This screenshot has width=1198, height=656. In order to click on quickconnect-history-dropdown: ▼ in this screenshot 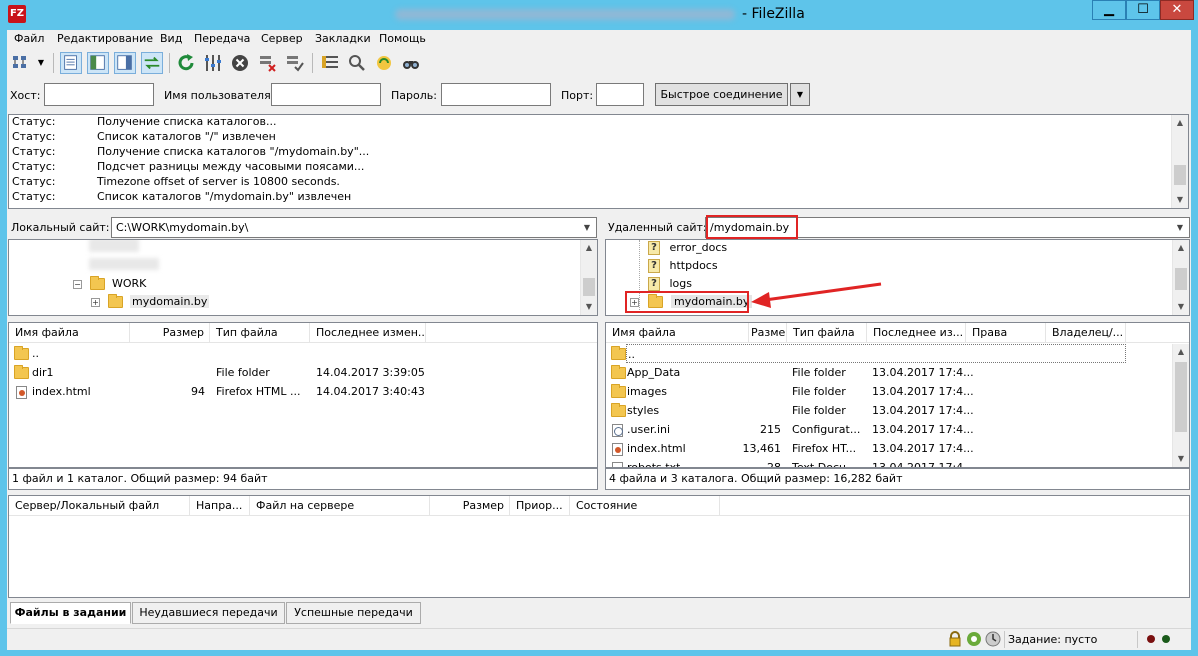, I will do `click(800, 94)`.